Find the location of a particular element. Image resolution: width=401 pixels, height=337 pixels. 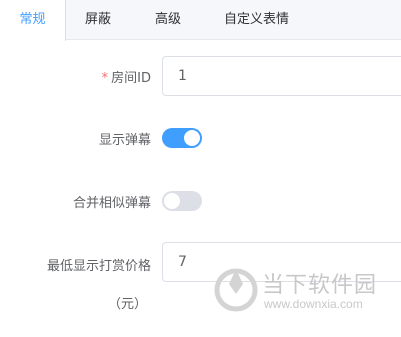

tab-advanced: 高级 is located at coordinates (168, 20).